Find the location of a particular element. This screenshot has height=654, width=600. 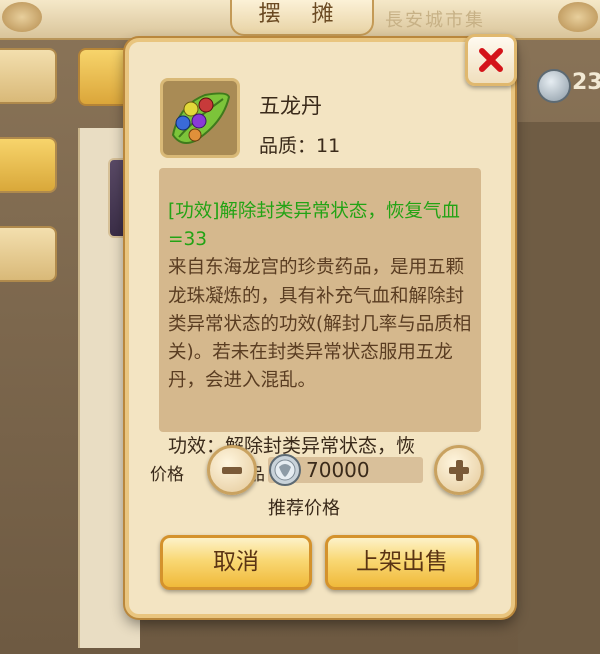

five-dragon-pill-icon is located at coordinates (200, 118).